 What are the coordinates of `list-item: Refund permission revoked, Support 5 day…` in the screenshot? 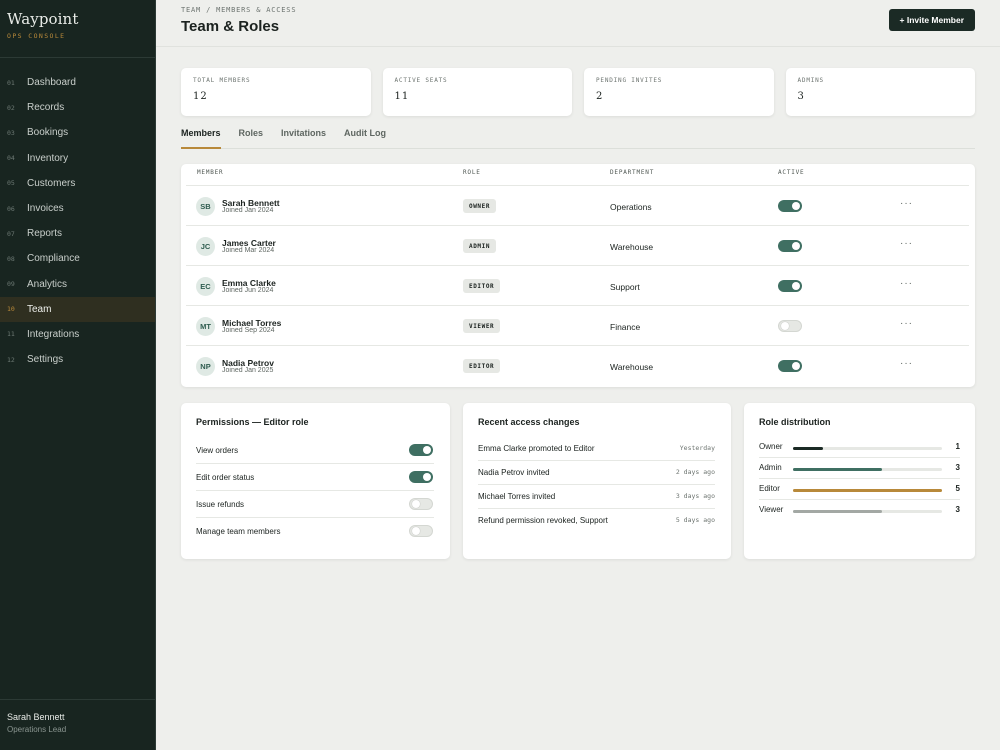 It's located at (596, 521).